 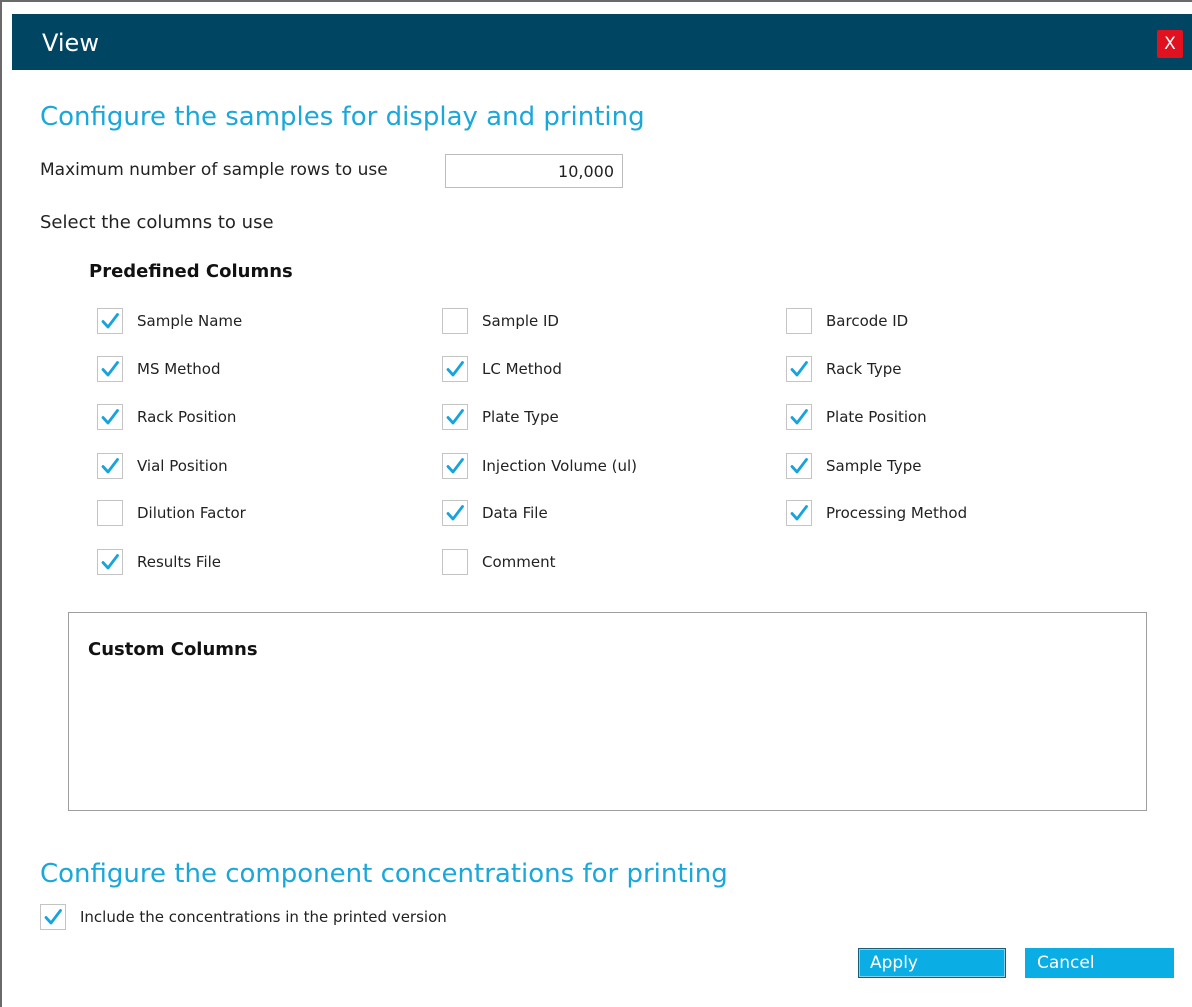 I want to click on checkbox-sample-id: Sample ID, so click(x=500, y=321).